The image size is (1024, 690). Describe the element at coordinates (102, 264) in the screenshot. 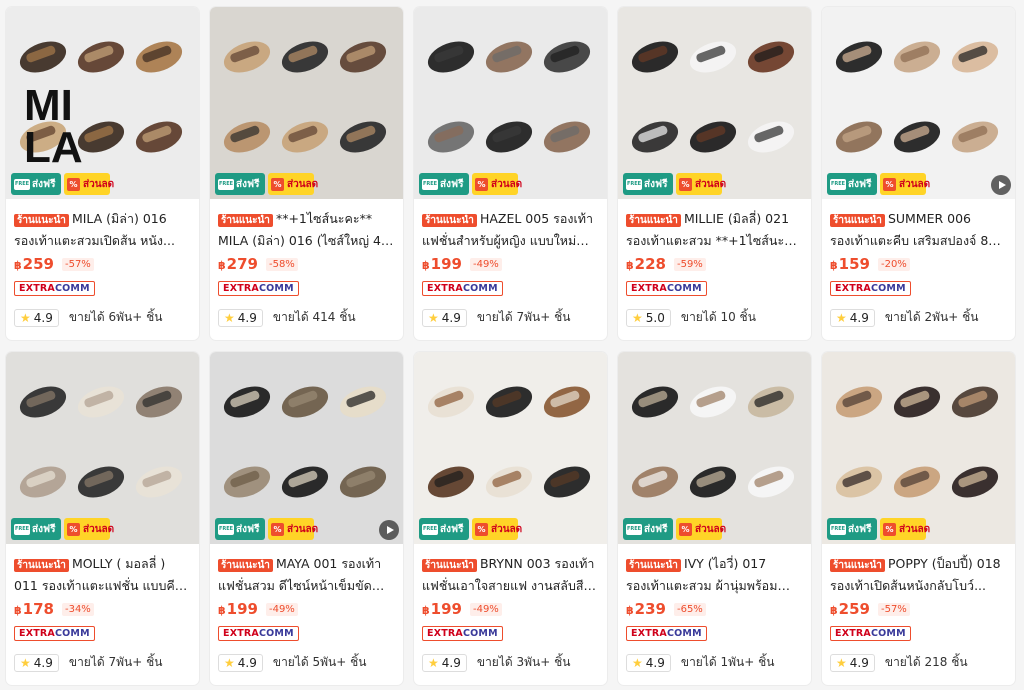

I see `price-row: ฿259 -57%` at that location.